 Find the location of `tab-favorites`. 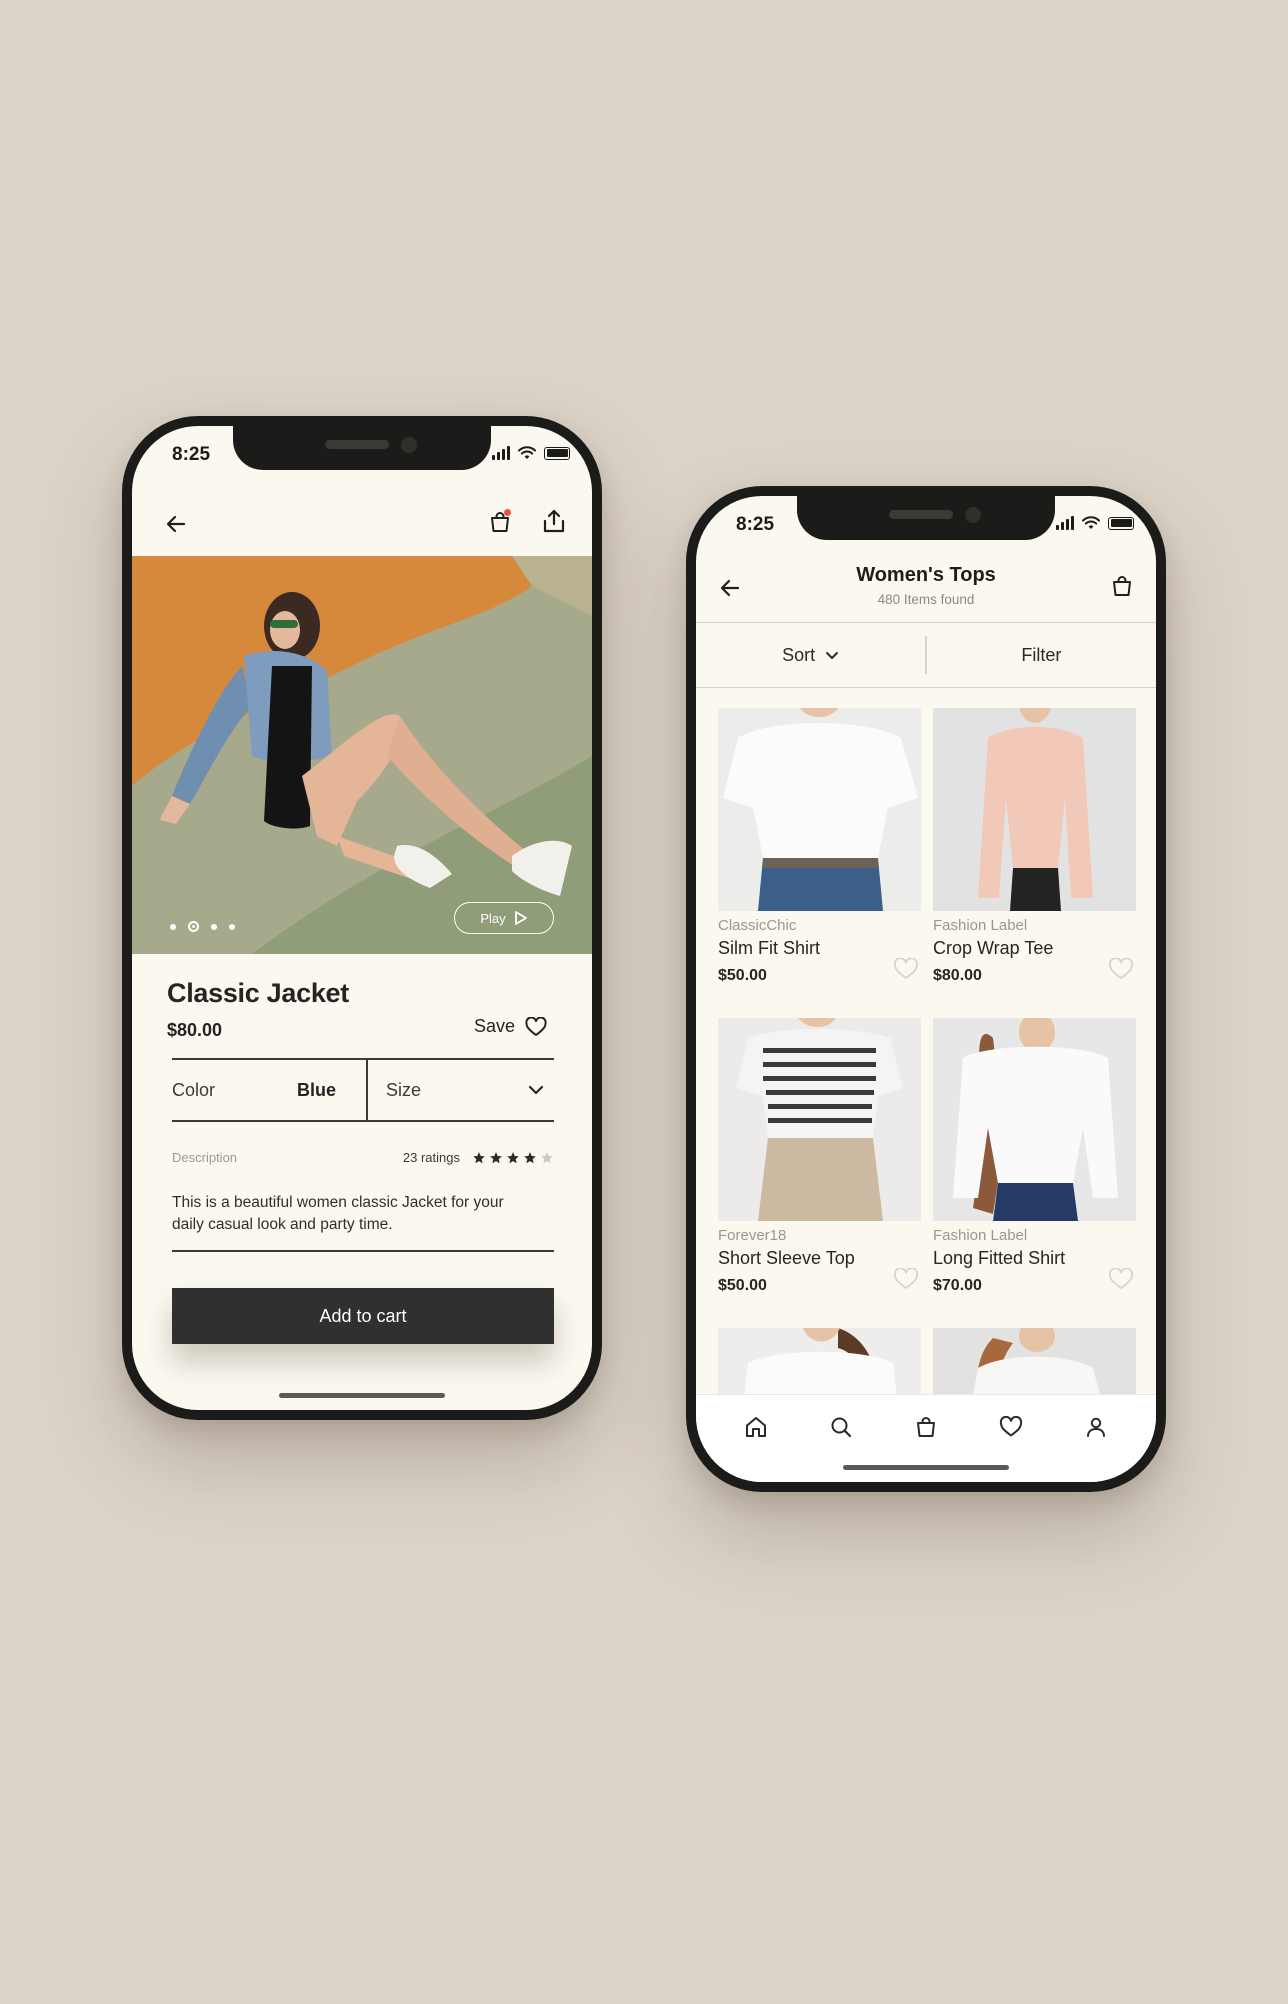

tab-favorites is located at coordinates (1011, 1427).